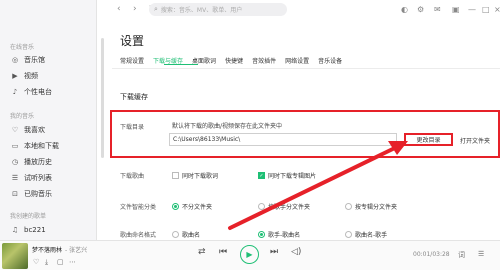 This screenshot has height=270, width=500. Describe the element at coordinates (202, 252) in the screenshot. I see `play-mode-icon: ⇄` at that location.